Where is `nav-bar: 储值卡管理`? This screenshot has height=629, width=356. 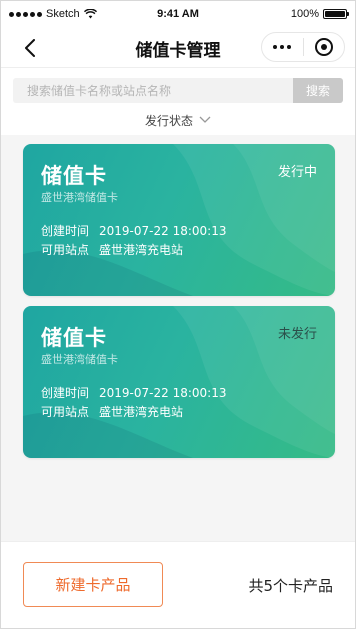
nav-bar: 储值卡管理 is located at coordinates (178, 48).